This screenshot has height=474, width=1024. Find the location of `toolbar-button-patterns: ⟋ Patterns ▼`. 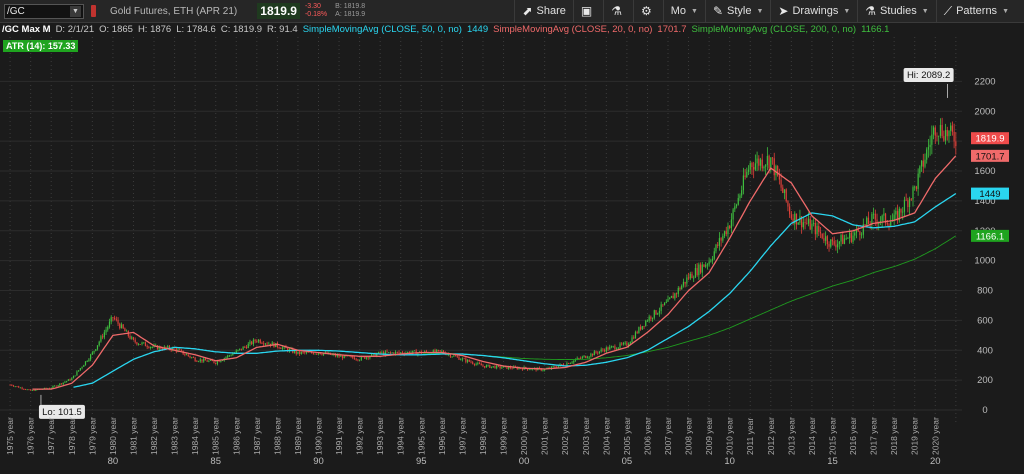

toolbar-button-patterns: ⟋ Patterns ▼ is located at coordinates (975, 11).